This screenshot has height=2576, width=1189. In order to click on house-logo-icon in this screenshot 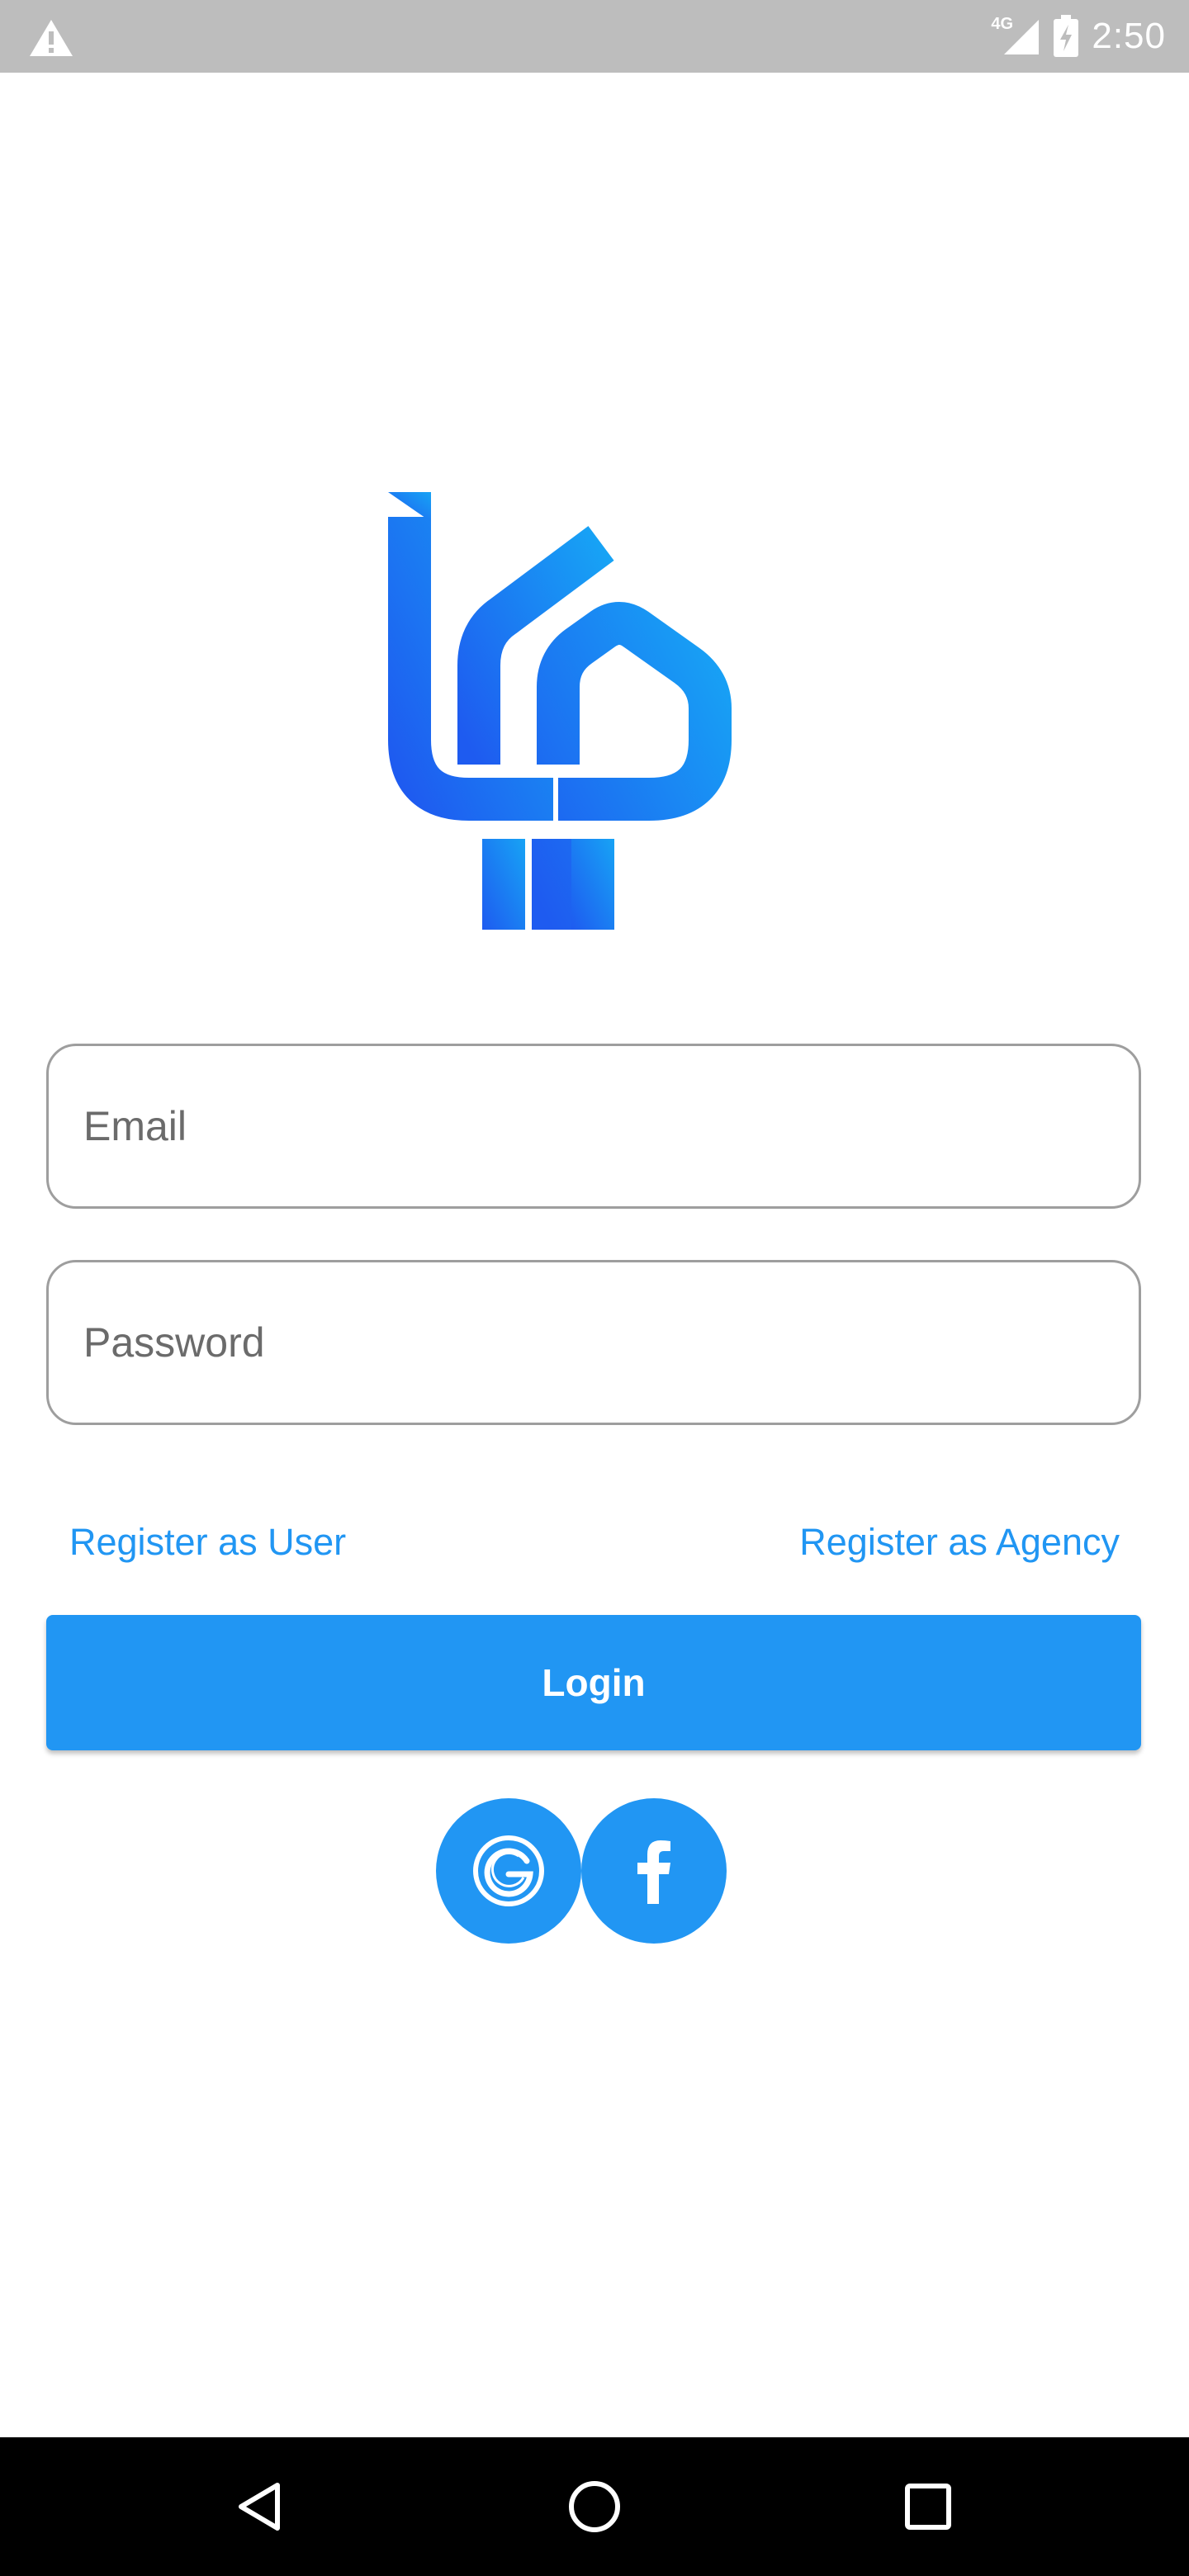, I will do `click(560, 711)`.